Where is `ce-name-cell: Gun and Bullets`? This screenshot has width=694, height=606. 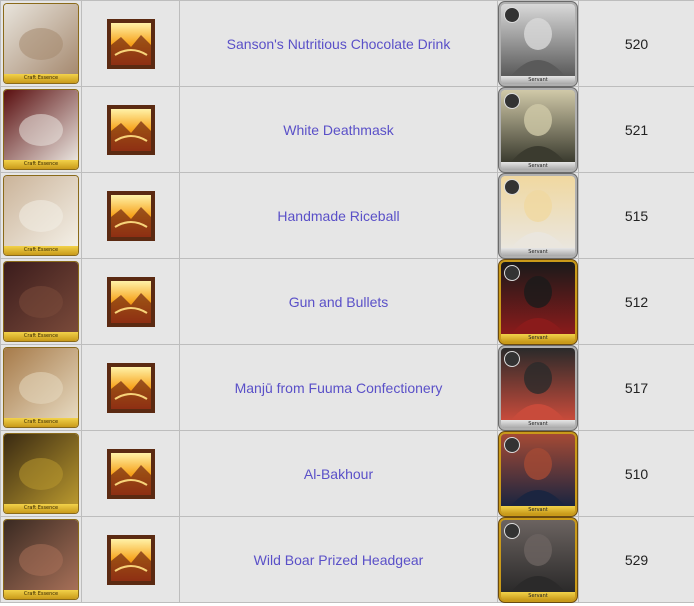 ce-name-cell: Gun and Bullets is located at coordinates (338, 301).